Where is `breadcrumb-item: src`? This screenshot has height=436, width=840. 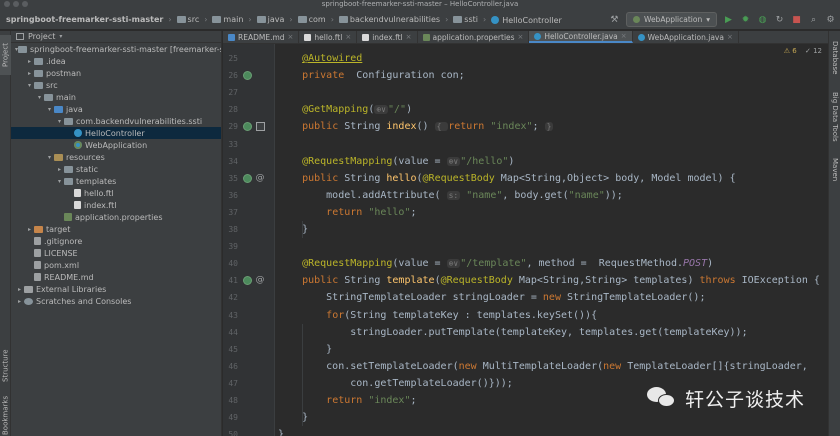
breadcrumb-item: src is located at coordinates (187, 19).